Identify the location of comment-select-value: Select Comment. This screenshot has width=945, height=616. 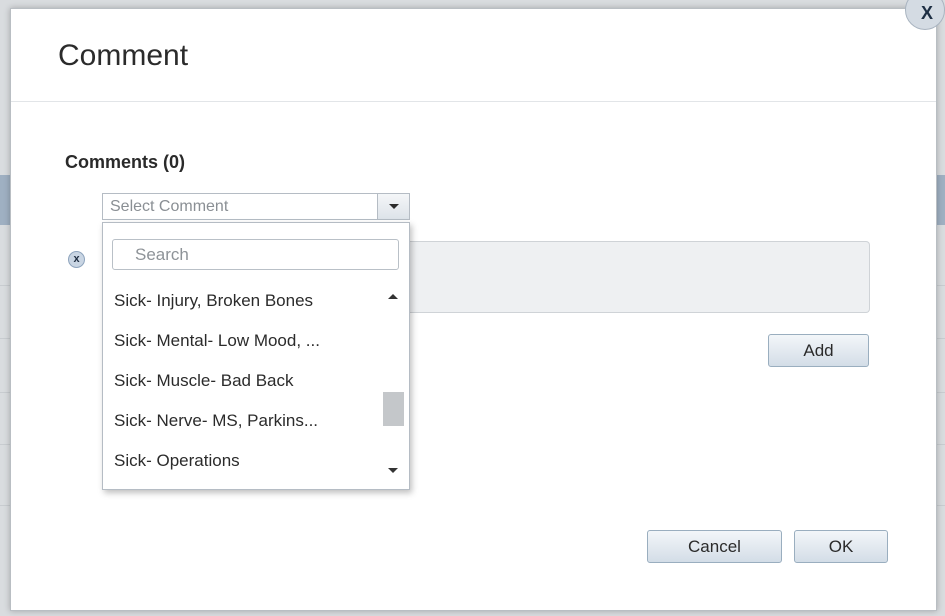
(169, 206).